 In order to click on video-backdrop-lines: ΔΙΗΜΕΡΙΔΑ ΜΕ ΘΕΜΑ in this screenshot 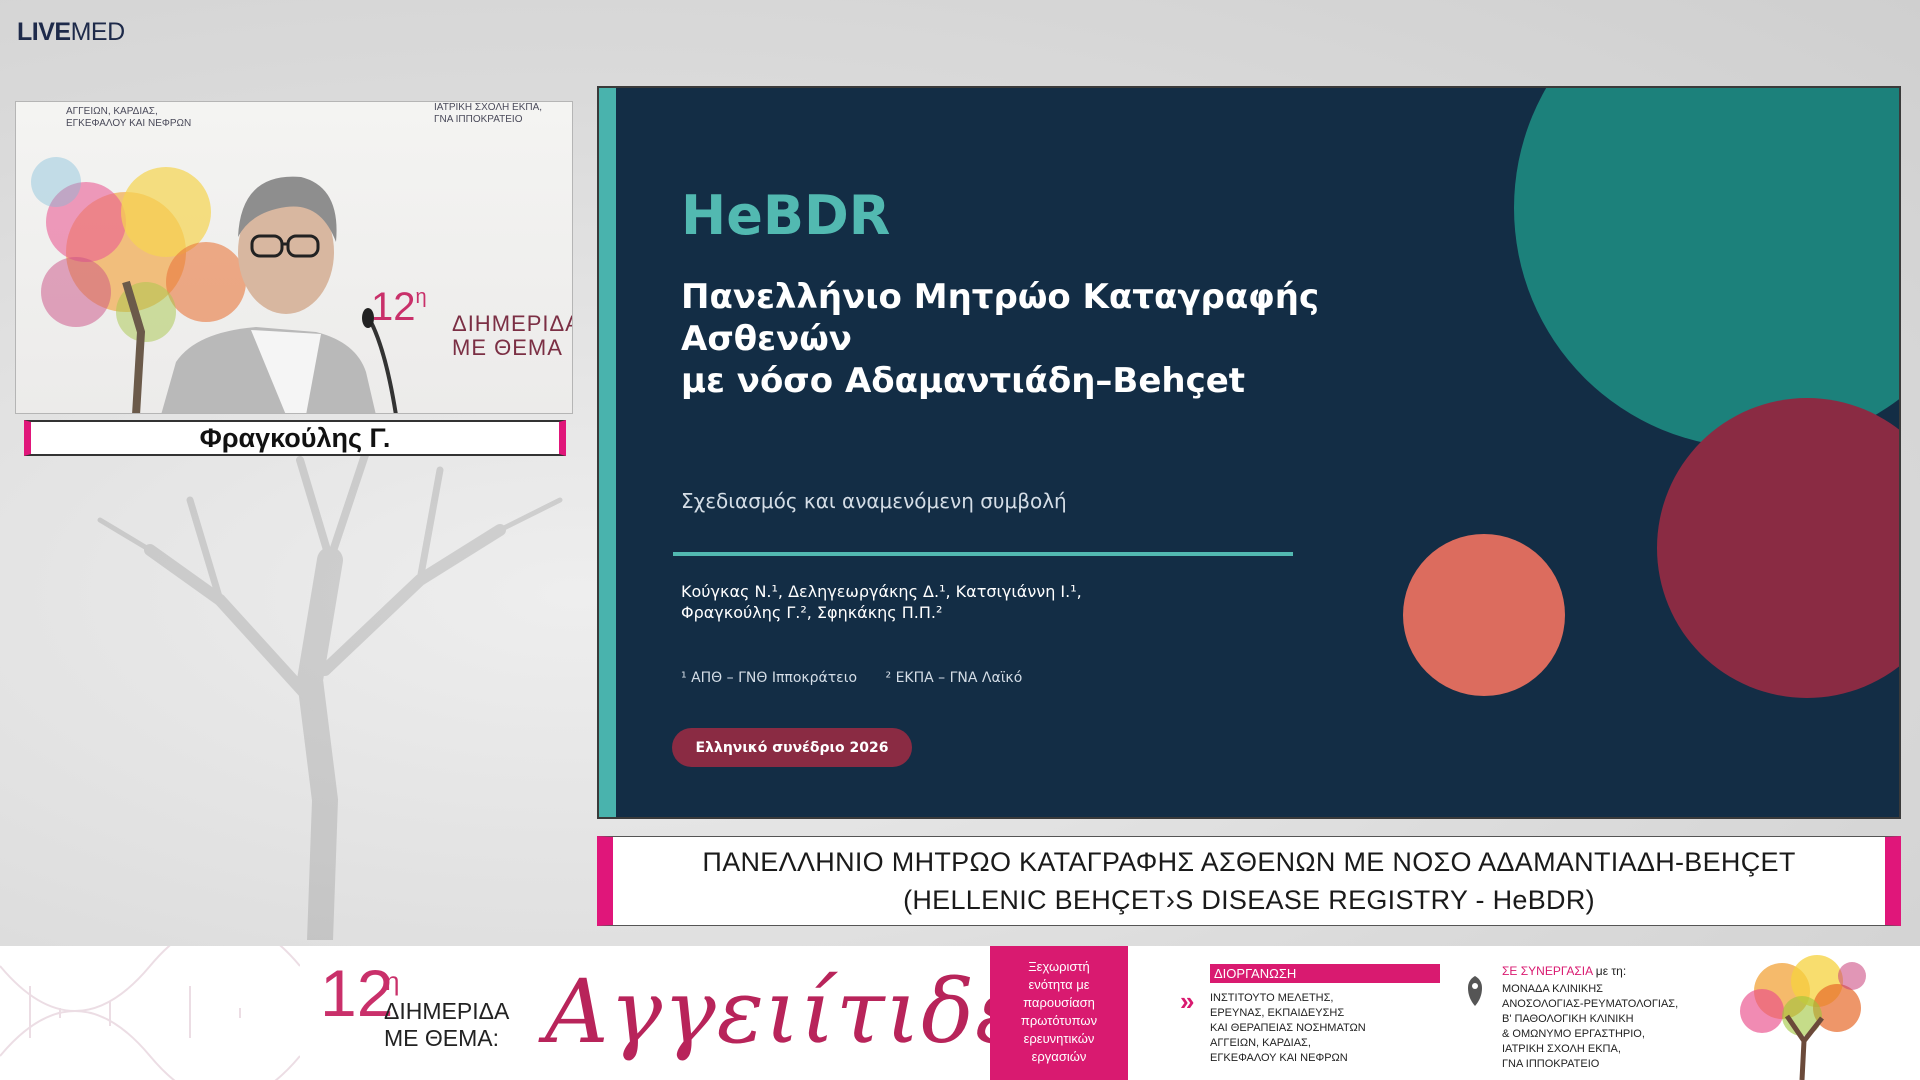, I will do `click(512, 335)`.